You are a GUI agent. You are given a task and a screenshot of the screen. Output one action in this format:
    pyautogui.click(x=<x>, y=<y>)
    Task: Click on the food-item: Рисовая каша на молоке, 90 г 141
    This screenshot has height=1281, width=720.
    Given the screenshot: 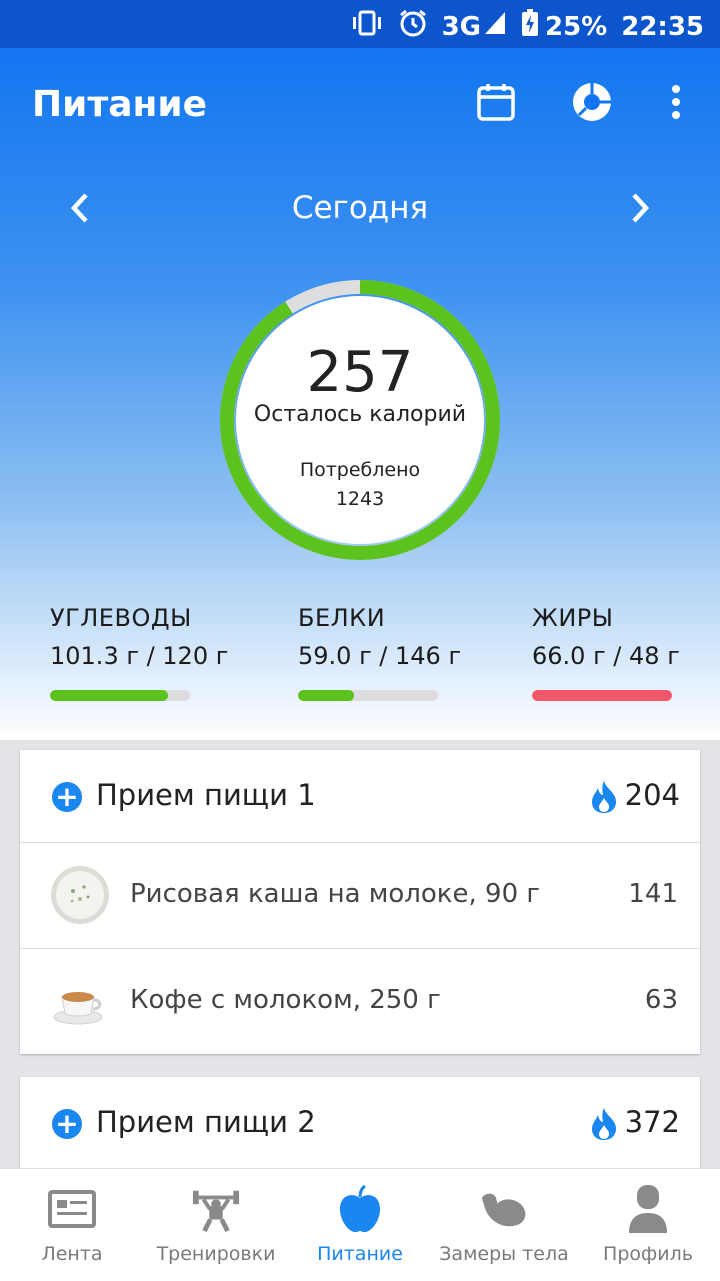 What is the action you would take?
    pyautogui.click(x=360, y=896)
    